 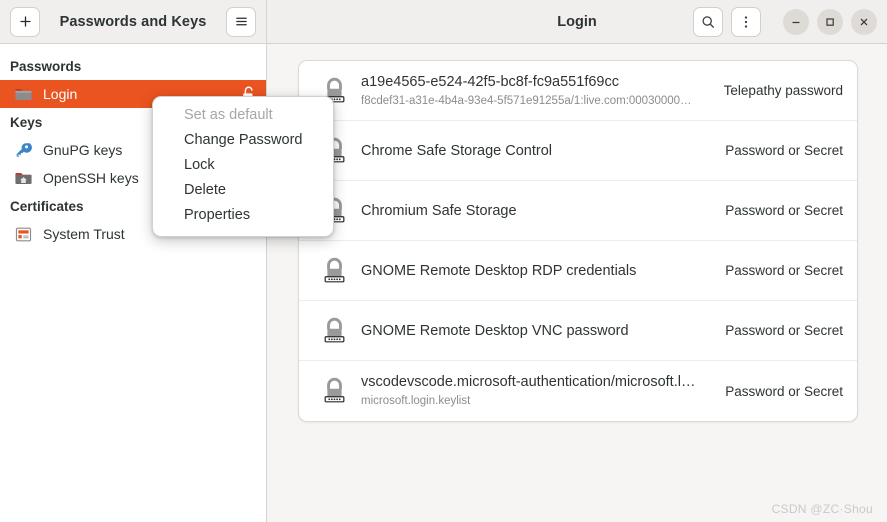 What do you see at coordinates (243, 190) in the screenshot?
I see `menu-item-delete: Delete` at bounding box center [243, 190].